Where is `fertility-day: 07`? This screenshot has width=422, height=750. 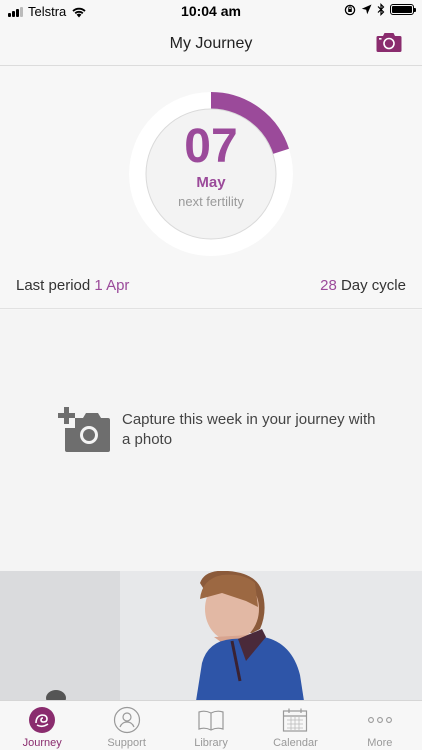 fertility-day: 07 is located at coordinates (211, 146).